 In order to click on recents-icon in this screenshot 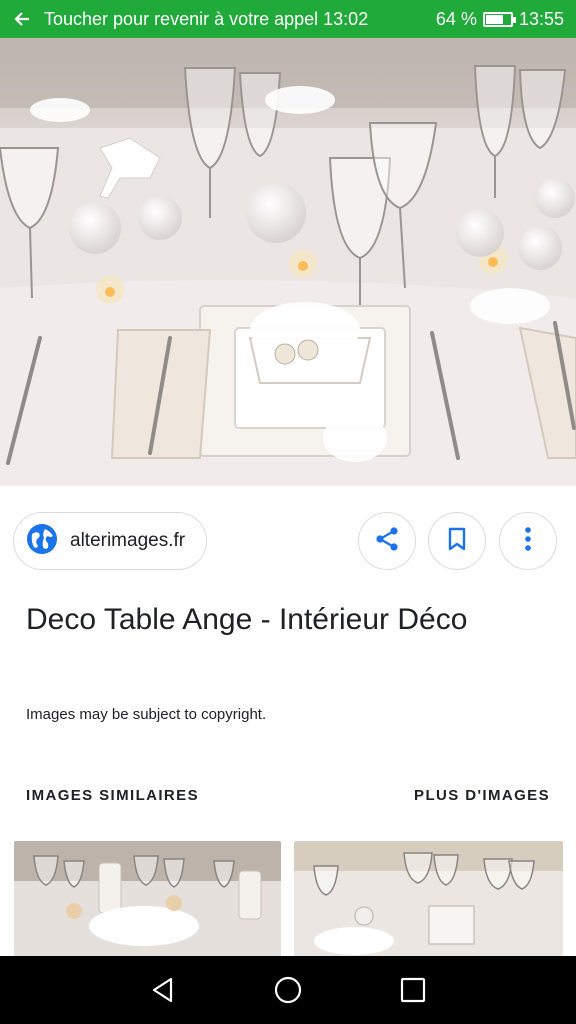, I will do `click(413, 990)`.